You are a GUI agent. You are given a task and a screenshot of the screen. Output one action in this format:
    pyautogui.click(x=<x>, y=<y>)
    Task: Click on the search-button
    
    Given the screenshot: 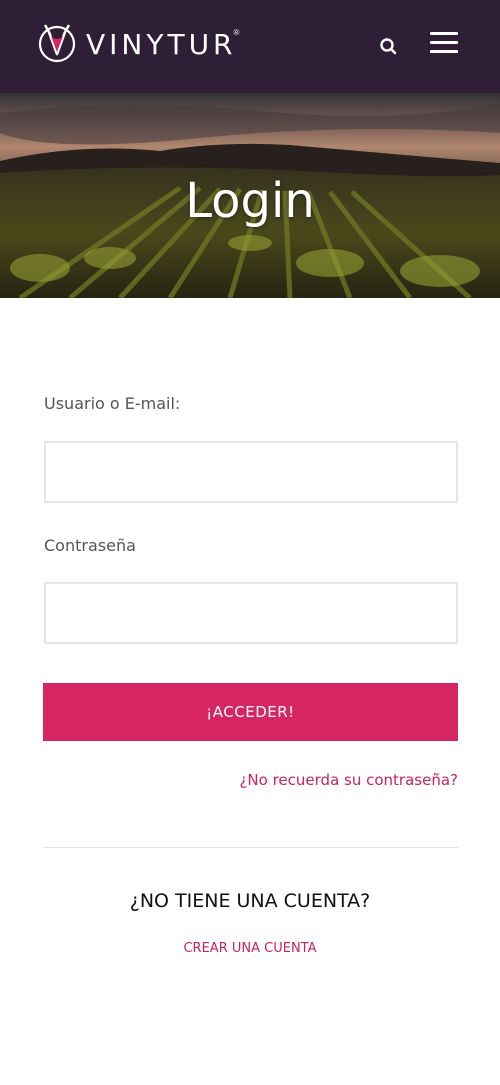 What is the action you would take?
    pyautogui.click(x=388, y=46)
    